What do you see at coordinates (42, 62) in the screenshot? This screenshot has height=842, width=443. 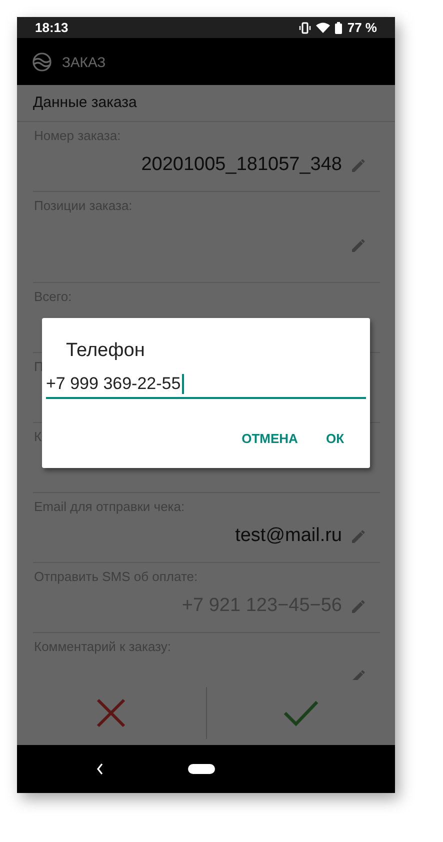 I see `logo-icon` at bounding box center [42, 62].